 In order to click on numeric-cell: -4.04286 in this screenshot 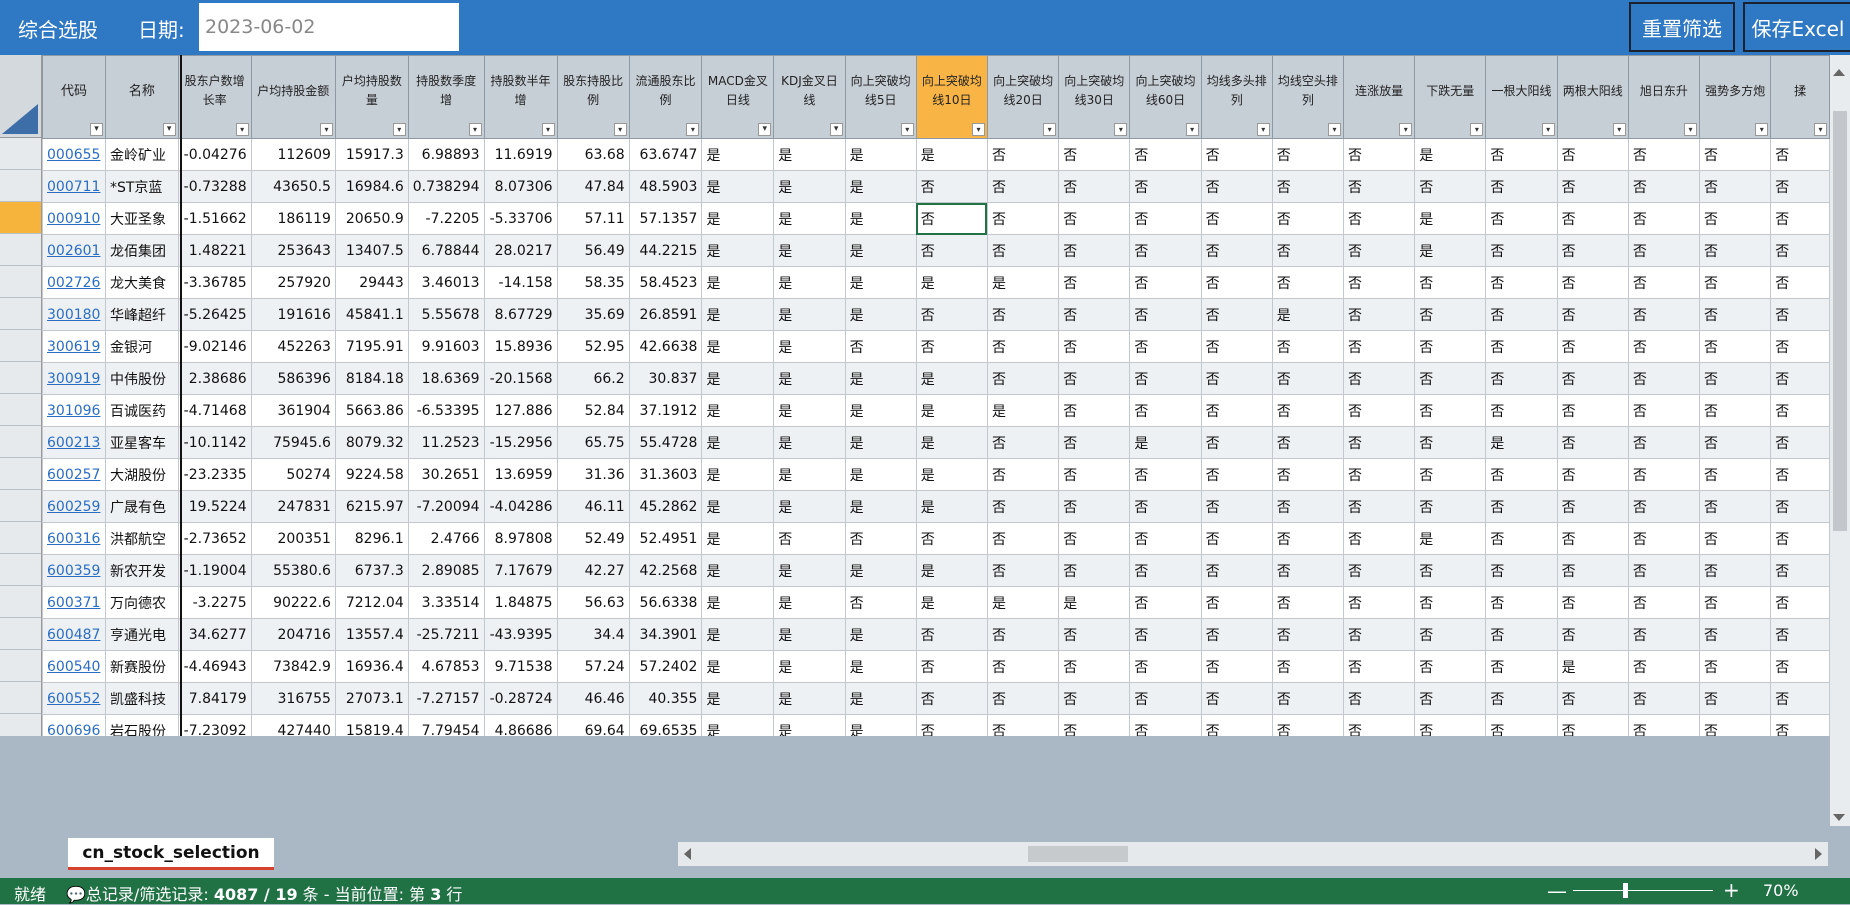, I will do `click(520, 506)`.